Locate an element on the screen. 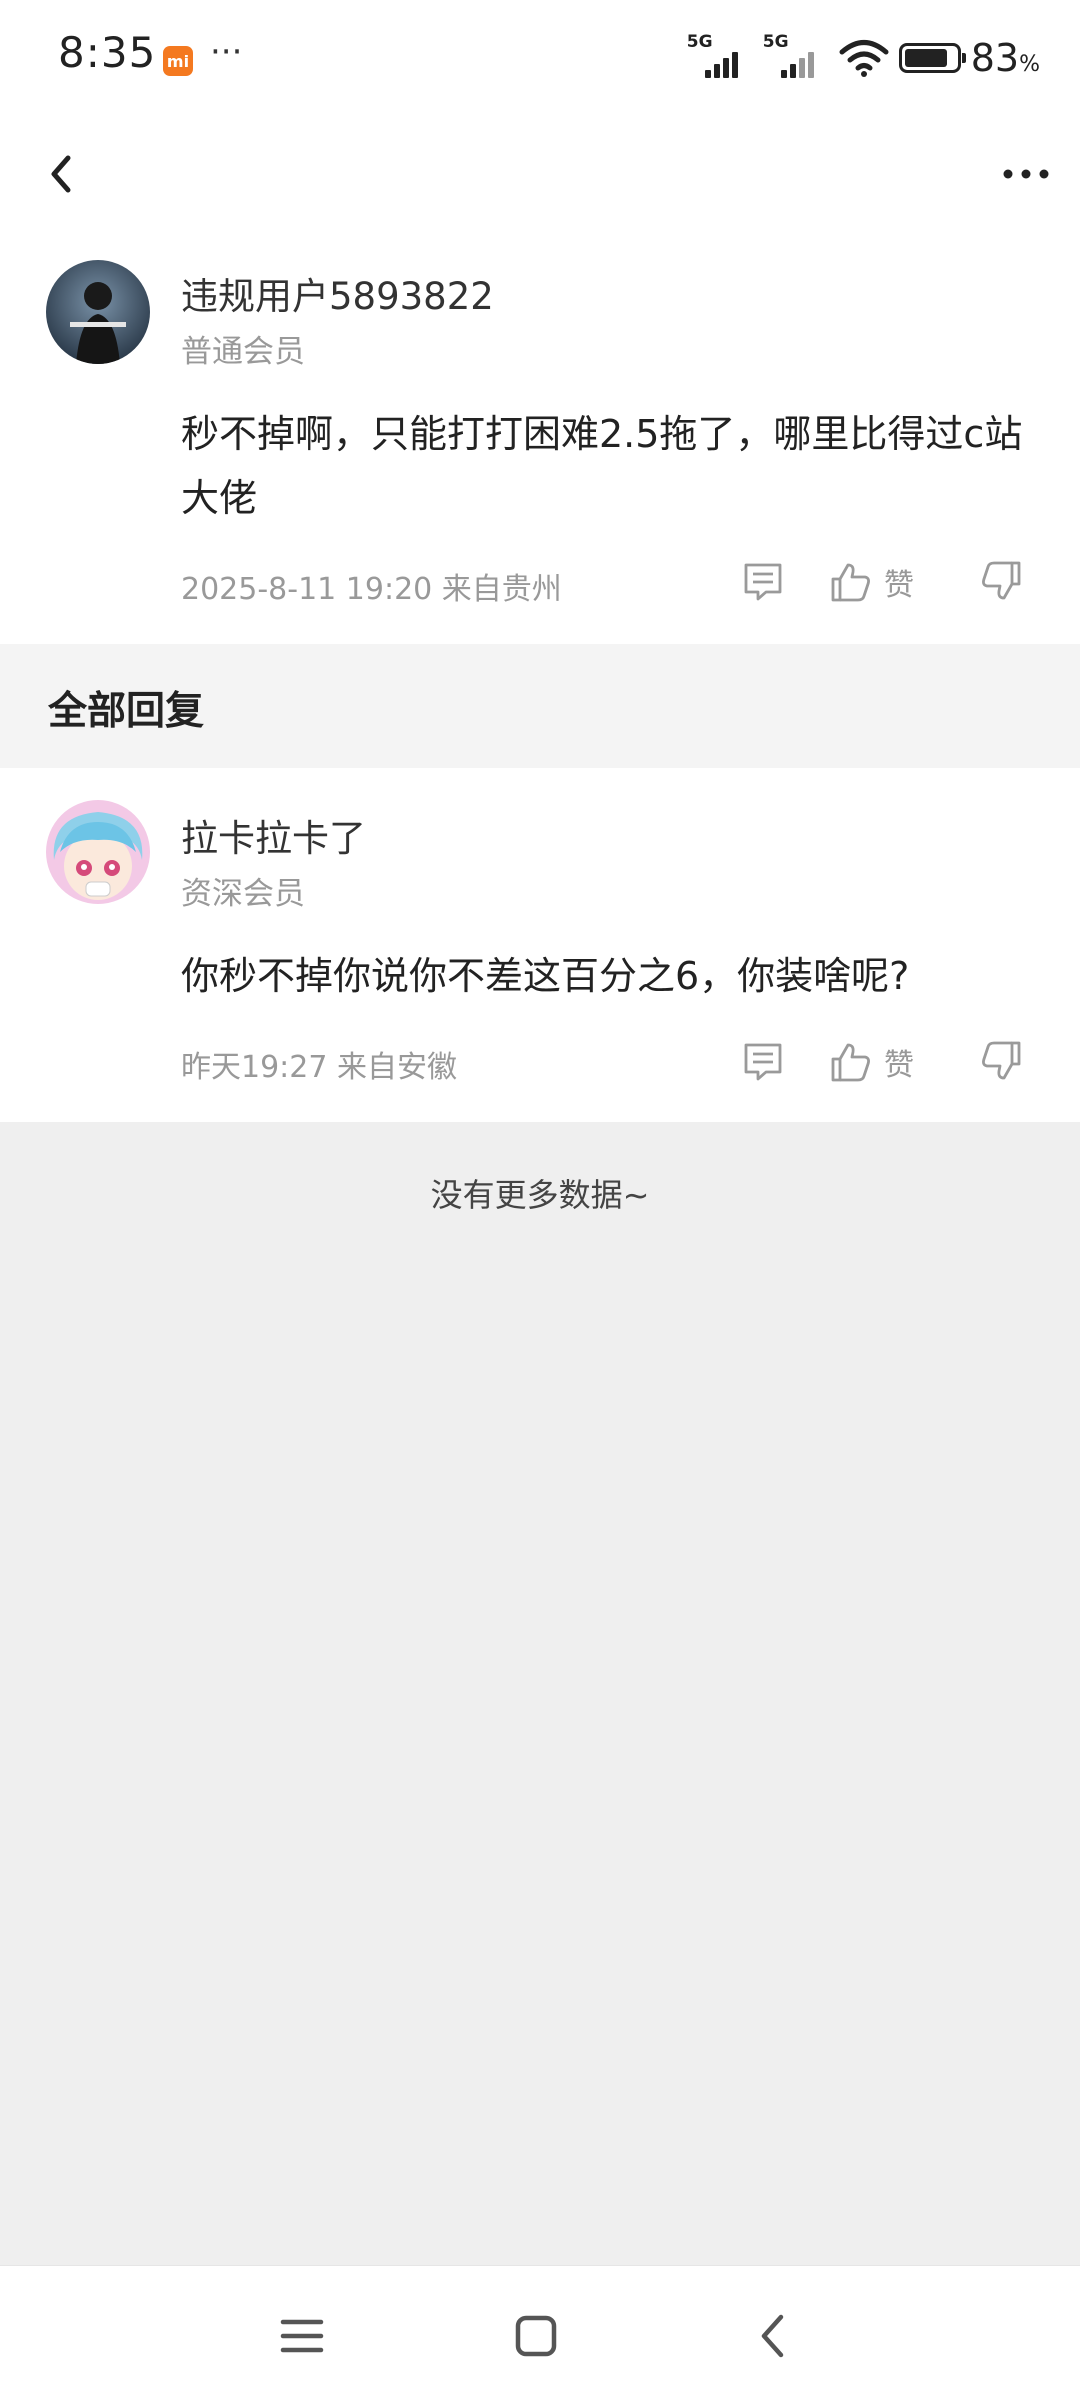 Image resolution: width=1080 pixels, height=2402 pixels. reply-content: 你秒不掉你说你不差这百分之6，你装啥呢? is located at coordinates (545, 976).